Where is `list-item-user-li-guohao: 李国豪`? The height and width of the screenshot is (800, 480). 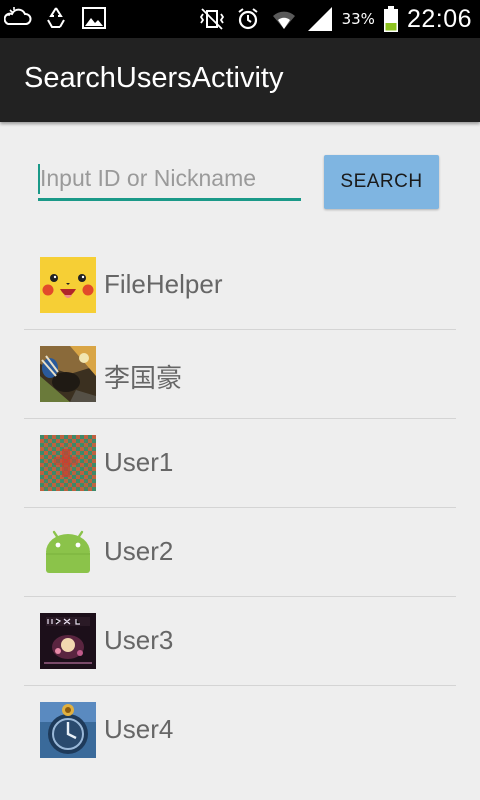
list-item-user-li-guohao: 李国豪 is located at coordinates (240, 374).